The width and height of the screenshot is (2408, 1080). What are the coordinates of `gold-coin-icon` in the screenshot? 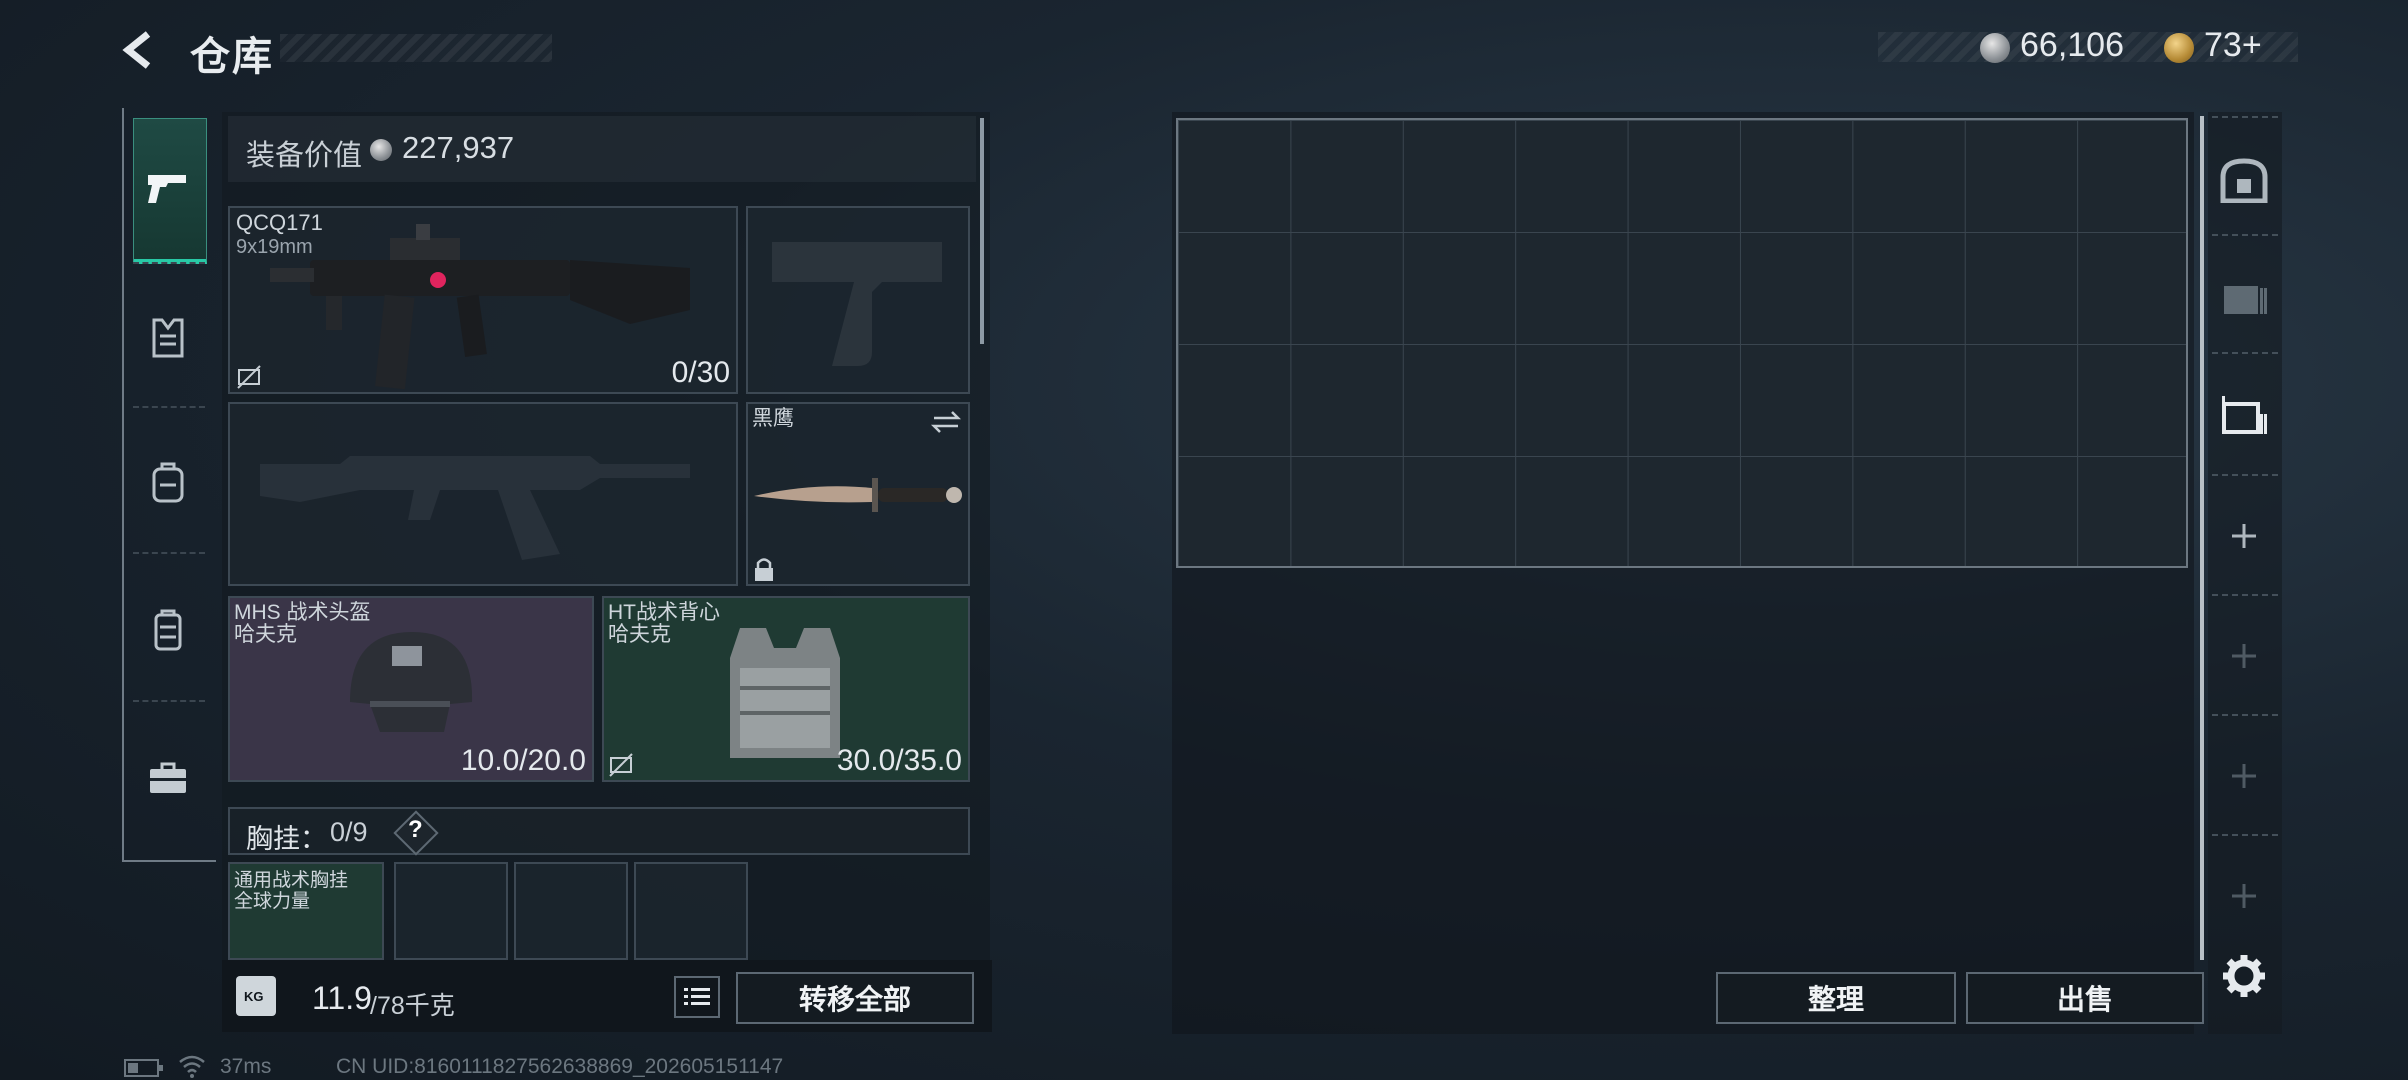 It's located at (2179, 48).